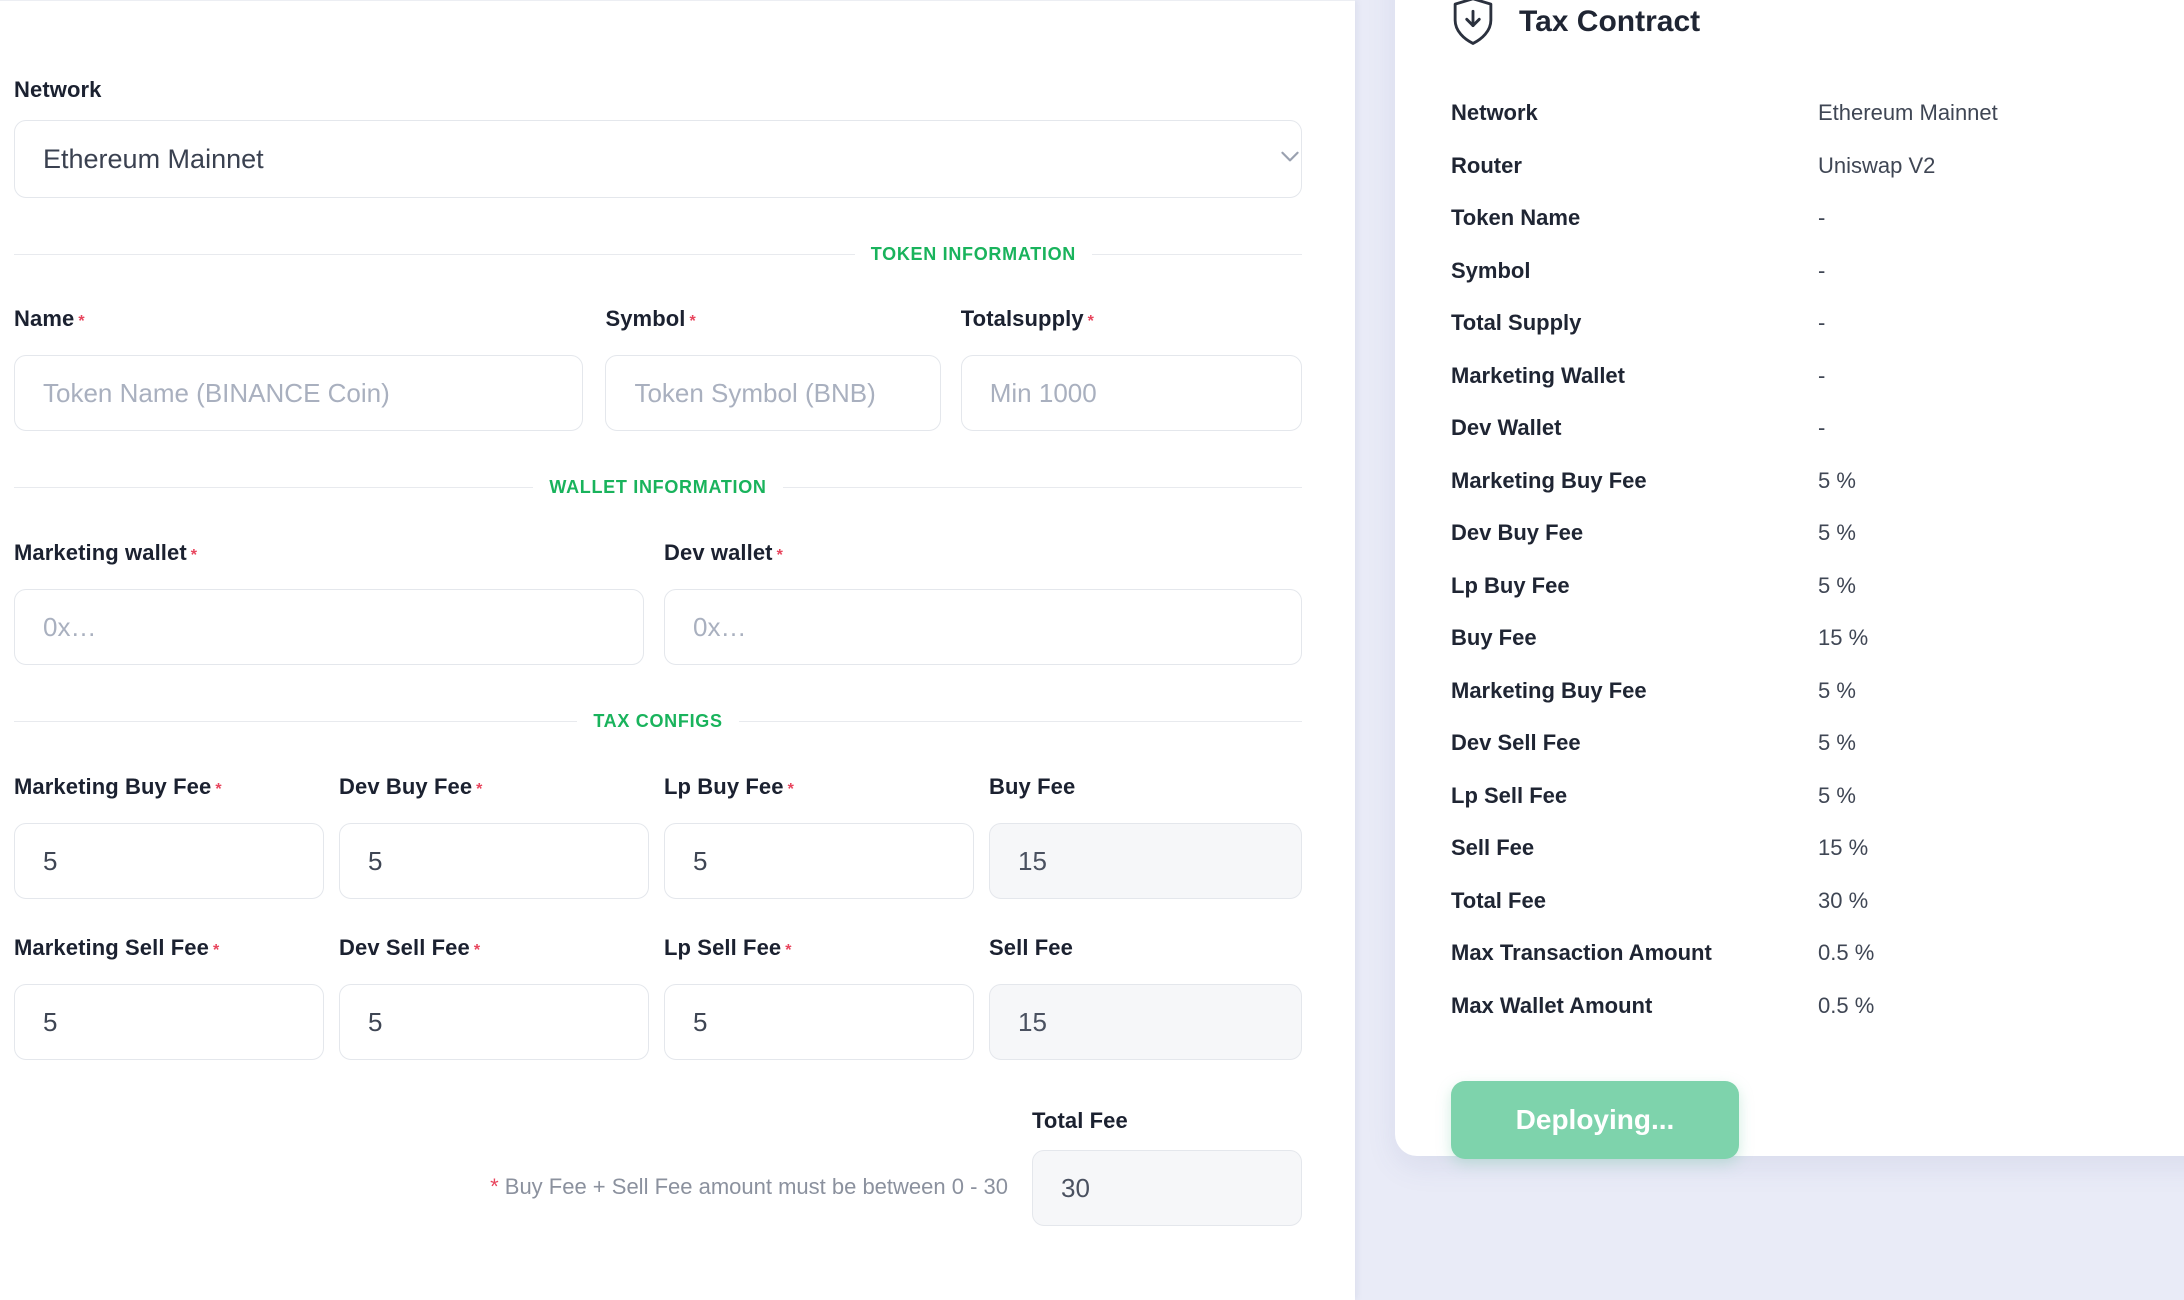 The image size is (2184, 1300). What do you see at coordinates (169, 861) in the screenshot?
I see `marketing-buy-fee-input` at bounding box center [169, 861].